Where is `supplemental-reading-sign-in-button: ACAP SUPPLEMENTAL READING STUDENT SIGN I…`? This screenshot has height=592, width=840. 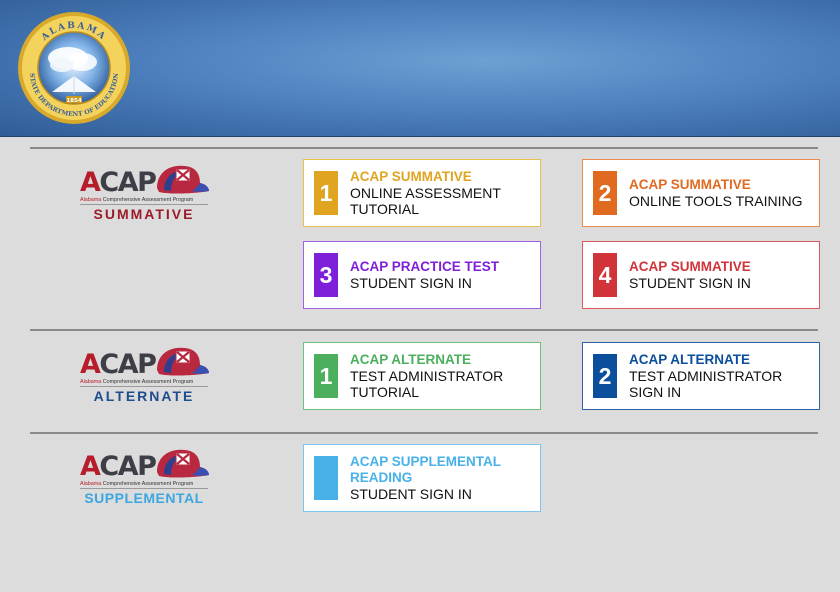
supplemental-reading-sign-in-button: ACAP SUPPLEMENTAL READING STUDENT SIGN I… is located at coordinates (422, 478).